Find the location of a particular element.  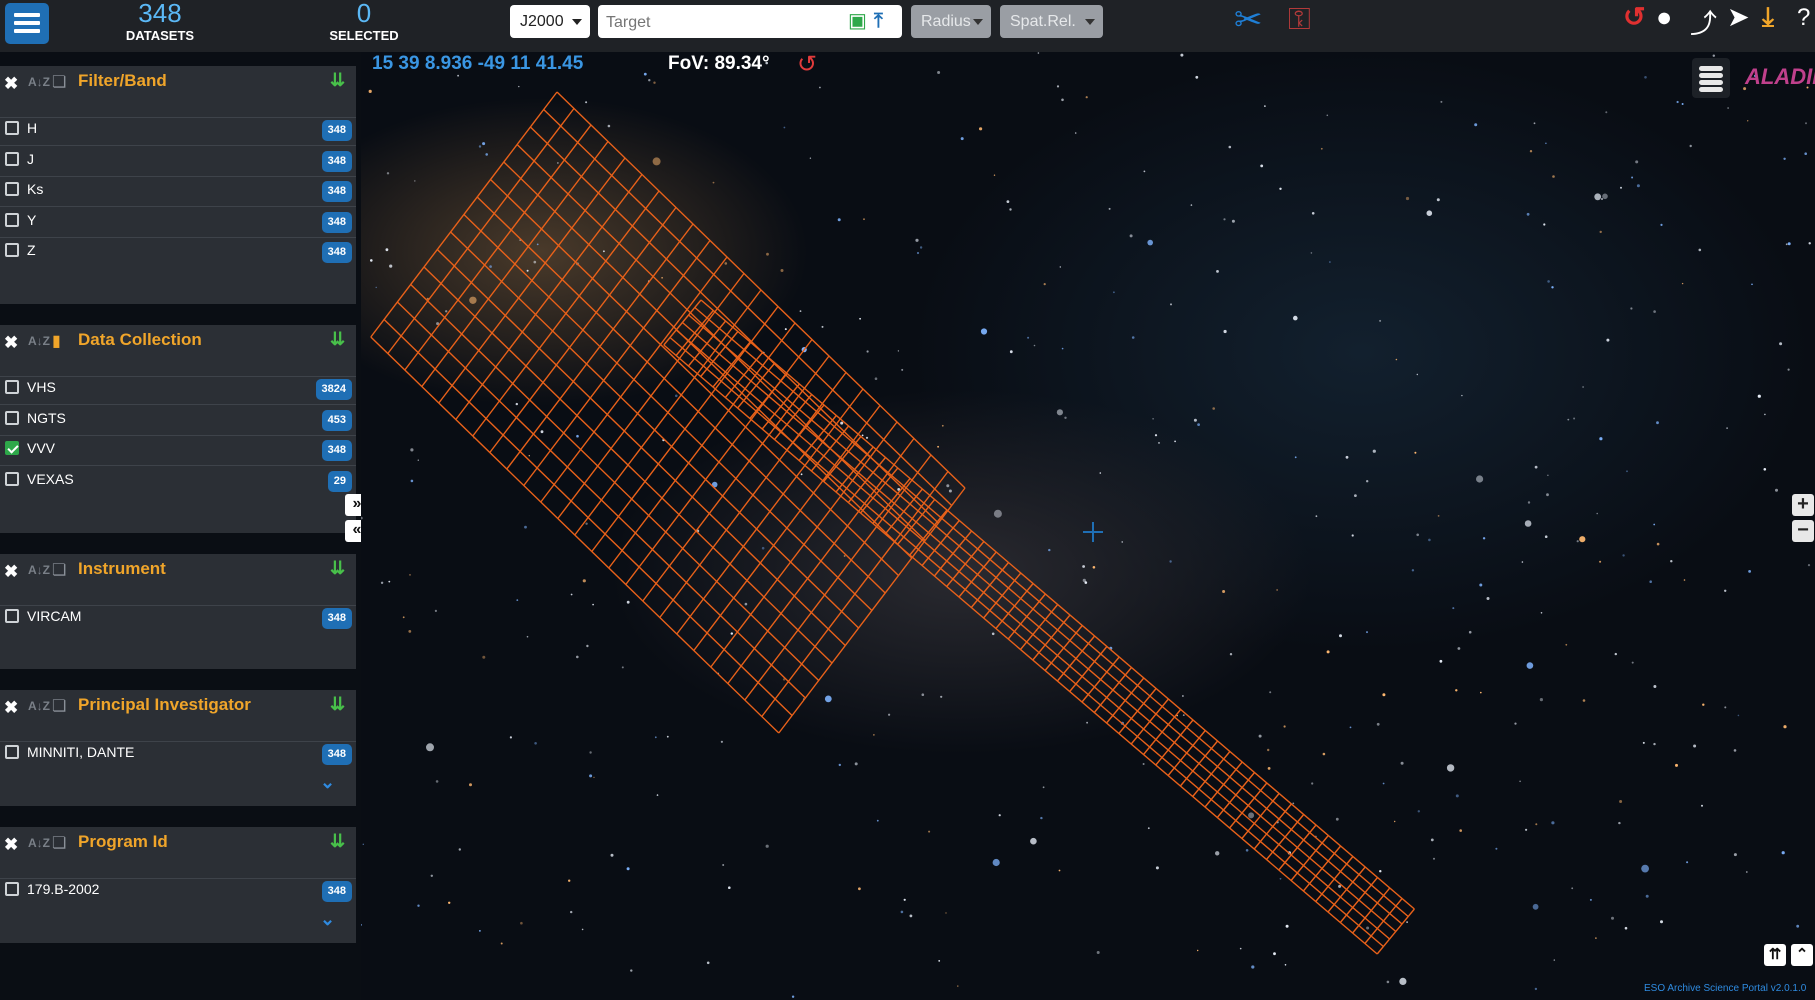

frame-select: J2000 is located at coordinates (550, 21).